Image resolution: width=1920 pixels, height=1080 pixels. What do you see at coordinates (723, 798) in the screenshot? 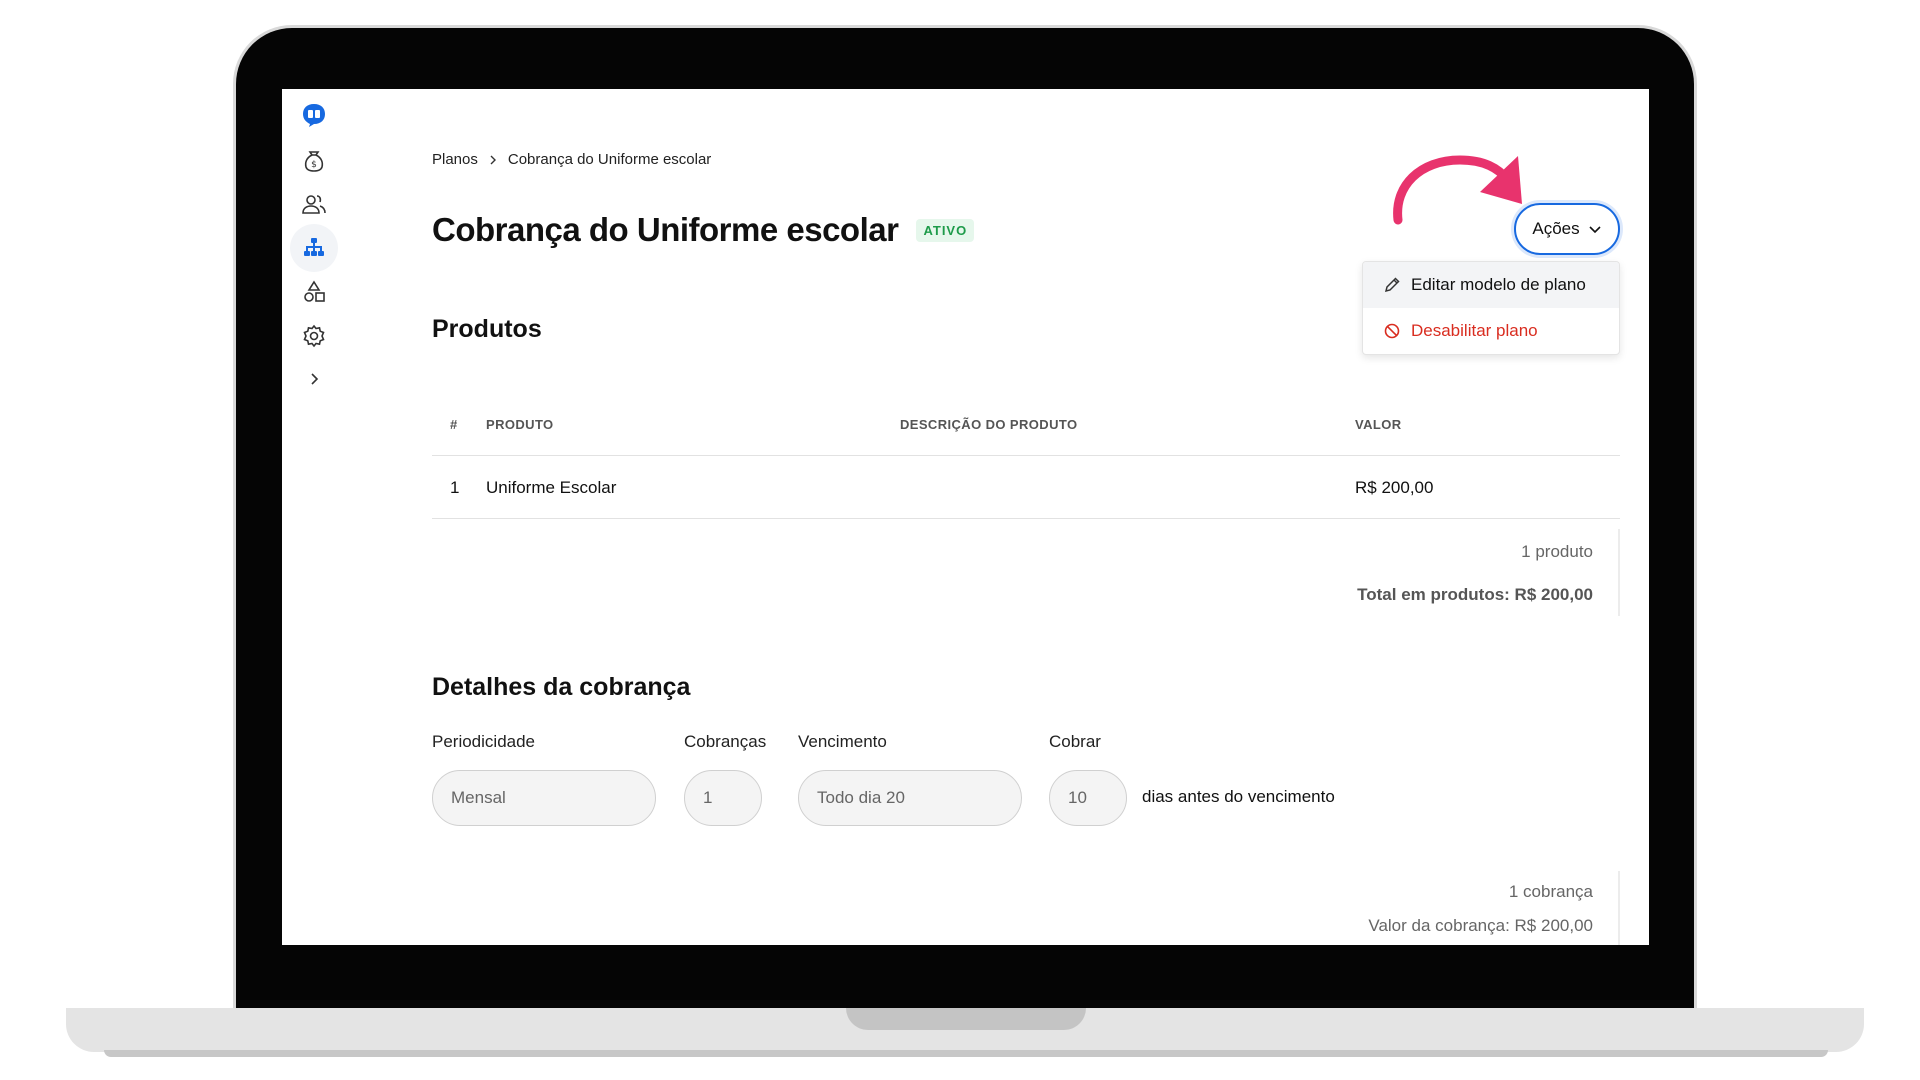
I see `charges-field: 1` at bounding box center [723, 798].